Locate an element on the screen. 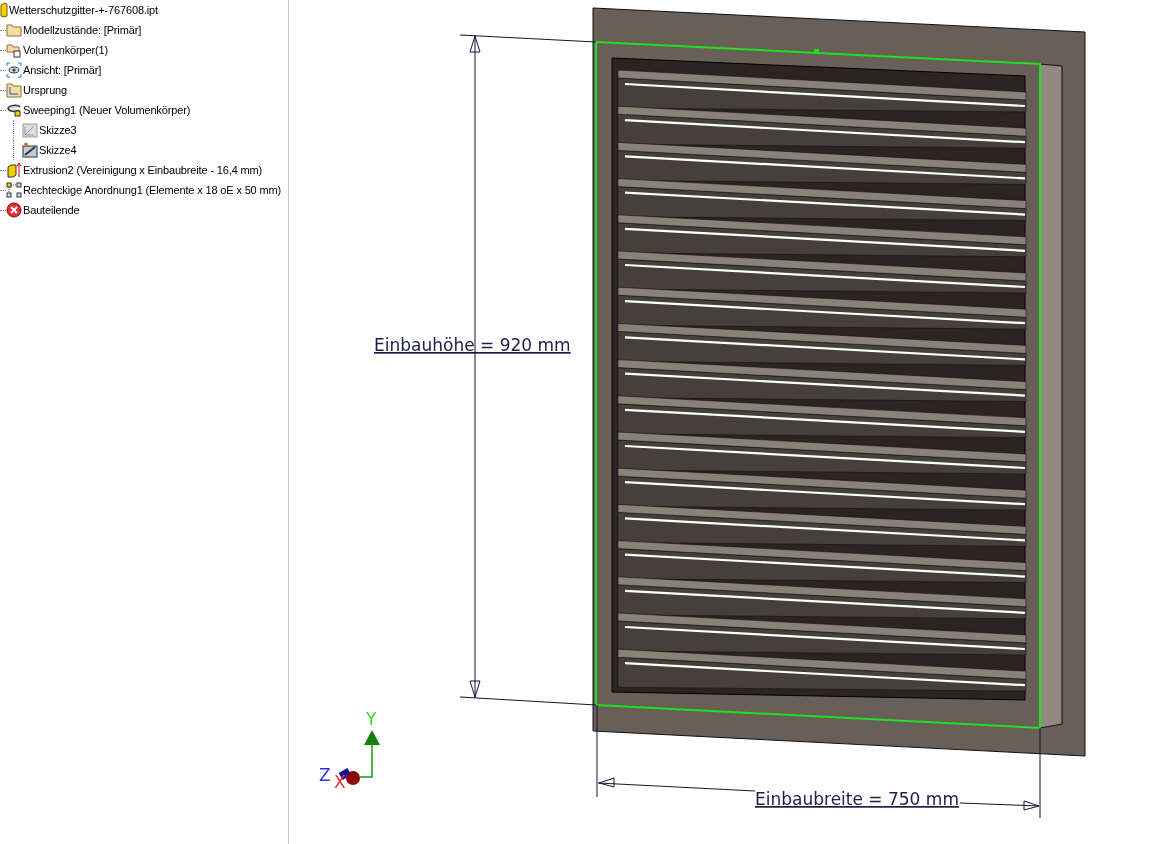 The height and width of the screenshot is (844, 1166). tree-item-label: Skizze3 is located at coordinates (58, 130).